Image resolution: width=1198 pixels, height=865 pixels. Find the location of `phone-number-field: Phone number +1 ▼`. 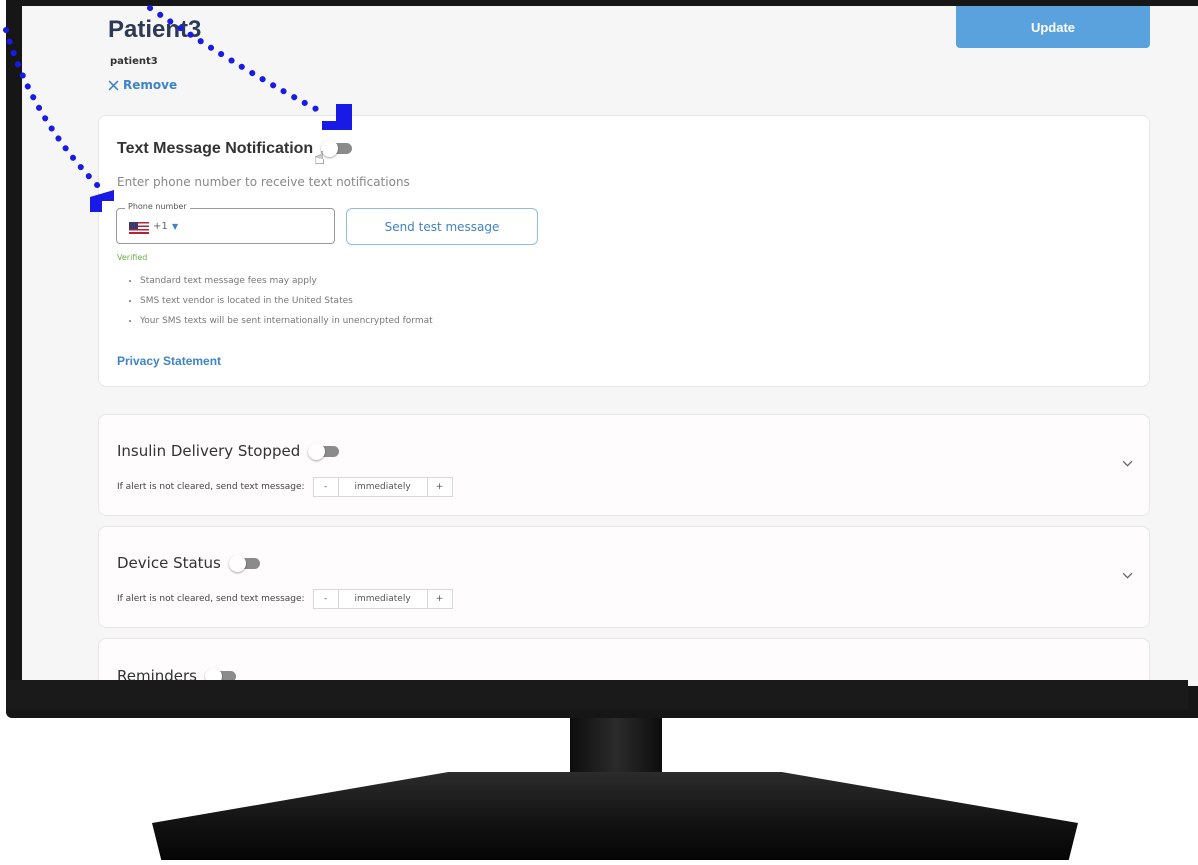

phone-number-field: Phone number +1 ▼ is located at coordinates (225, 223).